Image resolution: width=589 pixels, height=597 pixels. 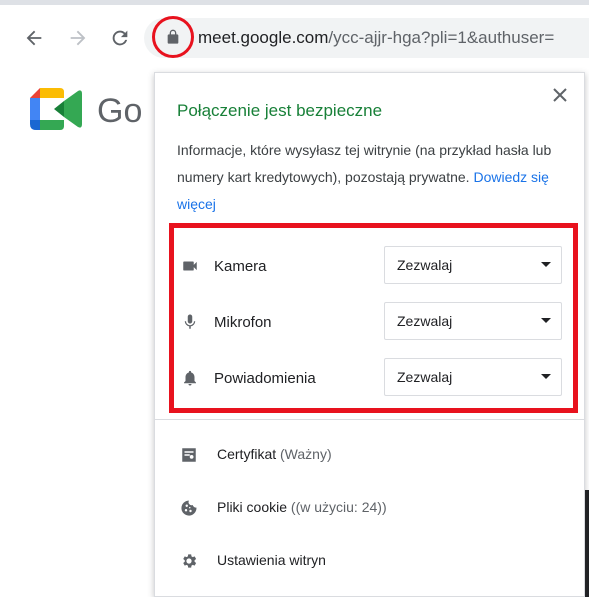 What do you see at coordinates (252, 507) in the screenshot?
I see `cookies-label: Pliki cookie` at bounding box center [252, 507].